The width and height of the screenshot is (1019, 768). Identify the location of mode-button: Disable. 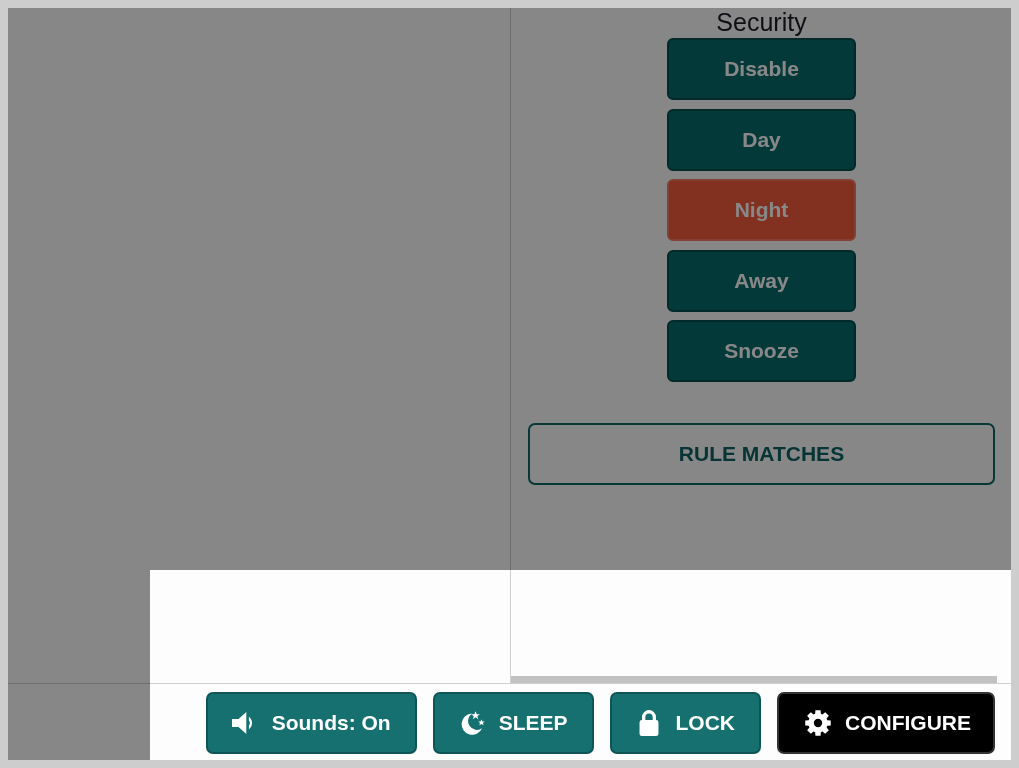
(761, 69).